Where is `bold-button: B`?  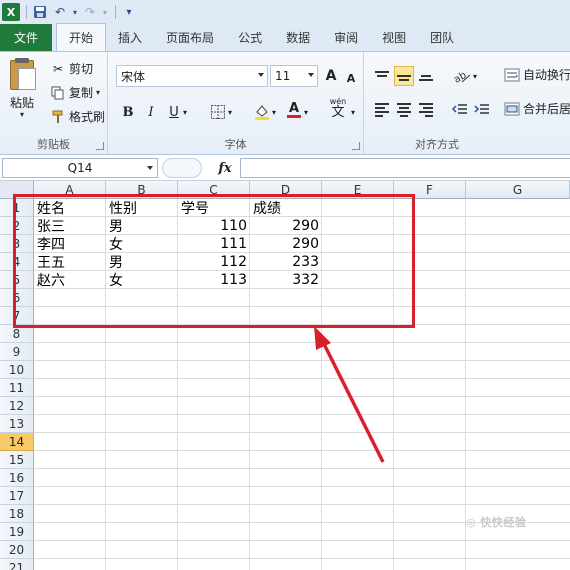
bold-button: B is located at coordinates (128, 112).